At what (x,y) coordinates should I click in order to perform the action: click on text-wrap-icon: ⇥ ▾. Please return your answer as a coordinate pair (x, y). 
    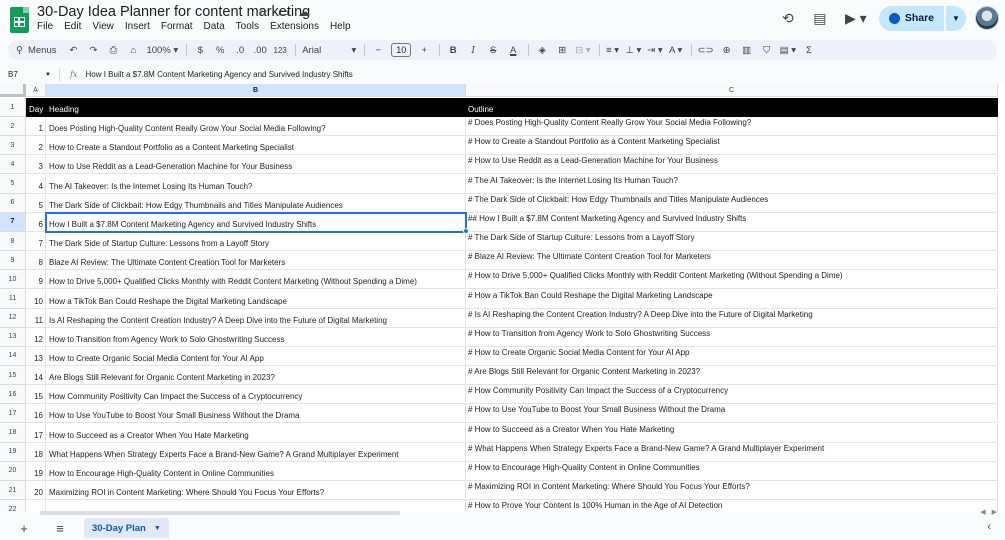
    Looking at the image, I should click on (654, 50).